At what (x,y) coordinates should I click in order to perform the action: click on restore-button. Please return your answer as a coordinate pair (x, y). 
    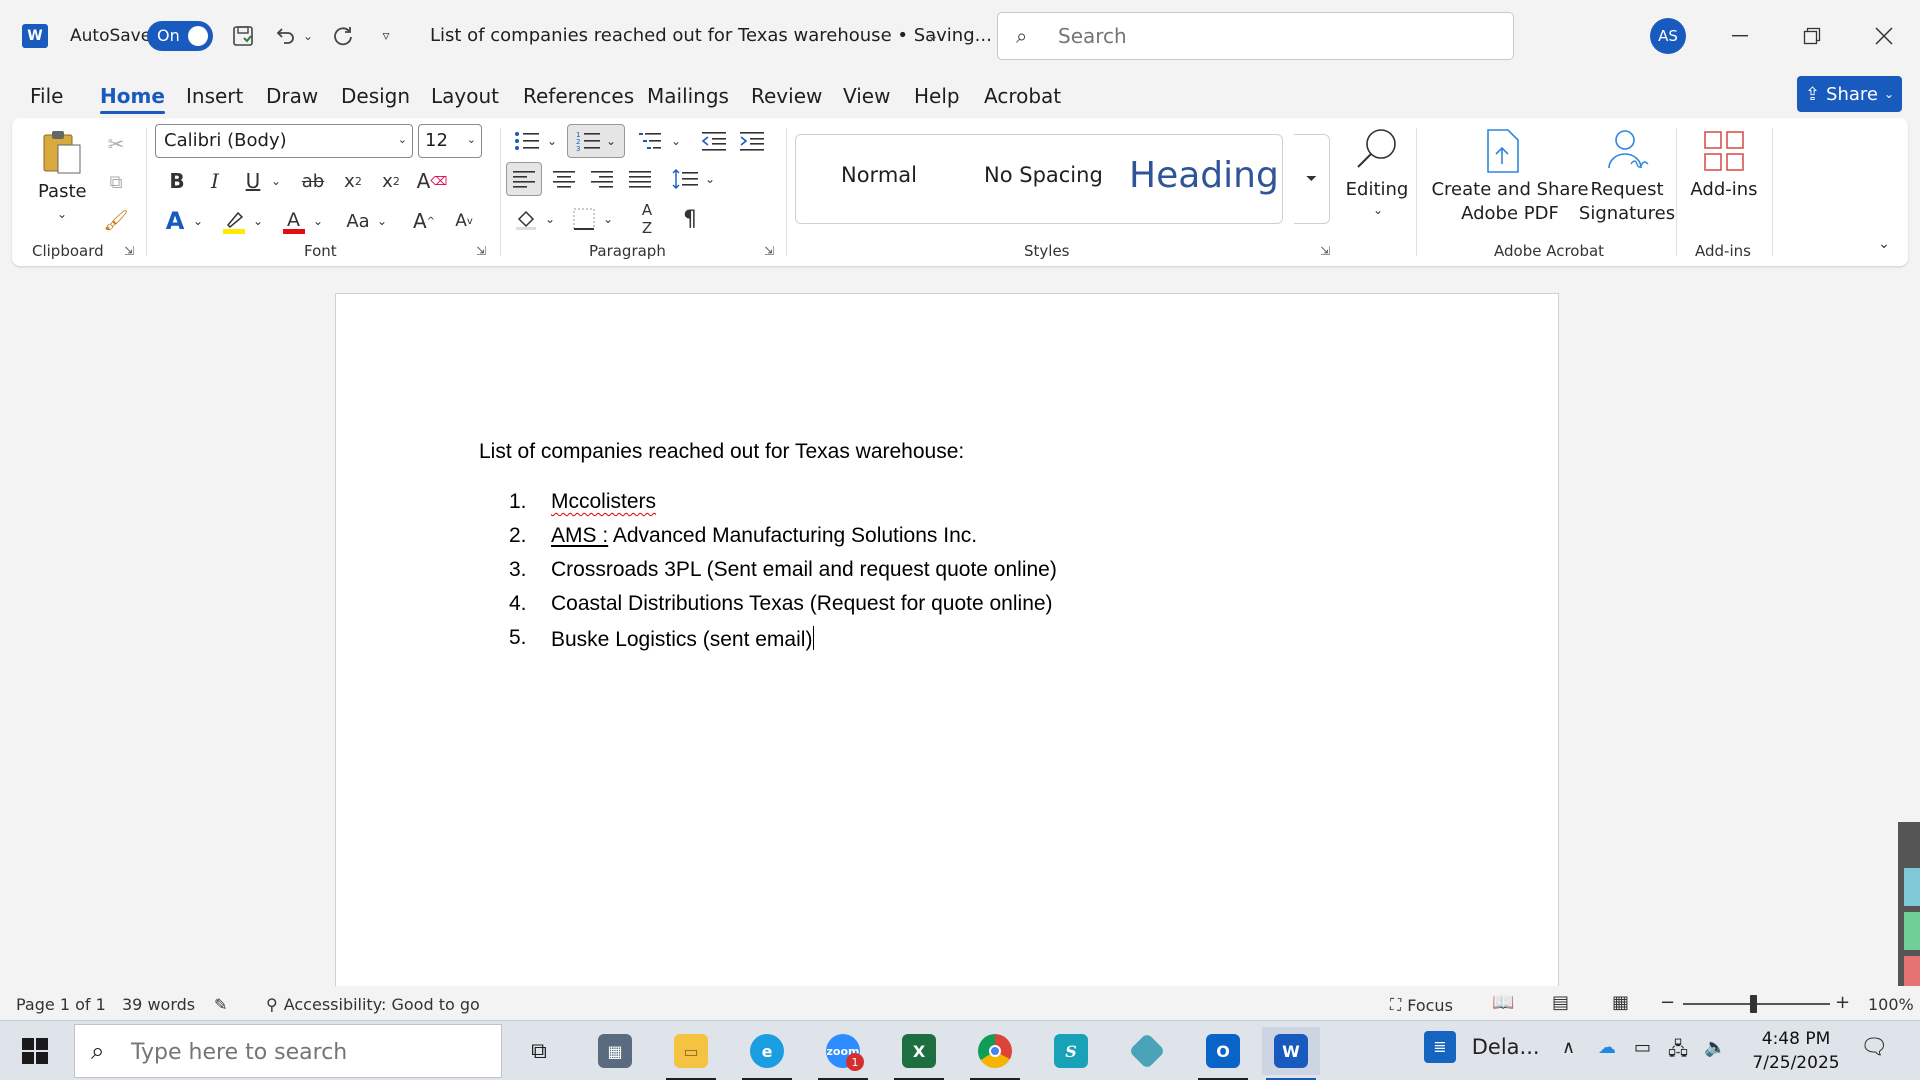
    Looking at the image, I should click on (1812, 36).